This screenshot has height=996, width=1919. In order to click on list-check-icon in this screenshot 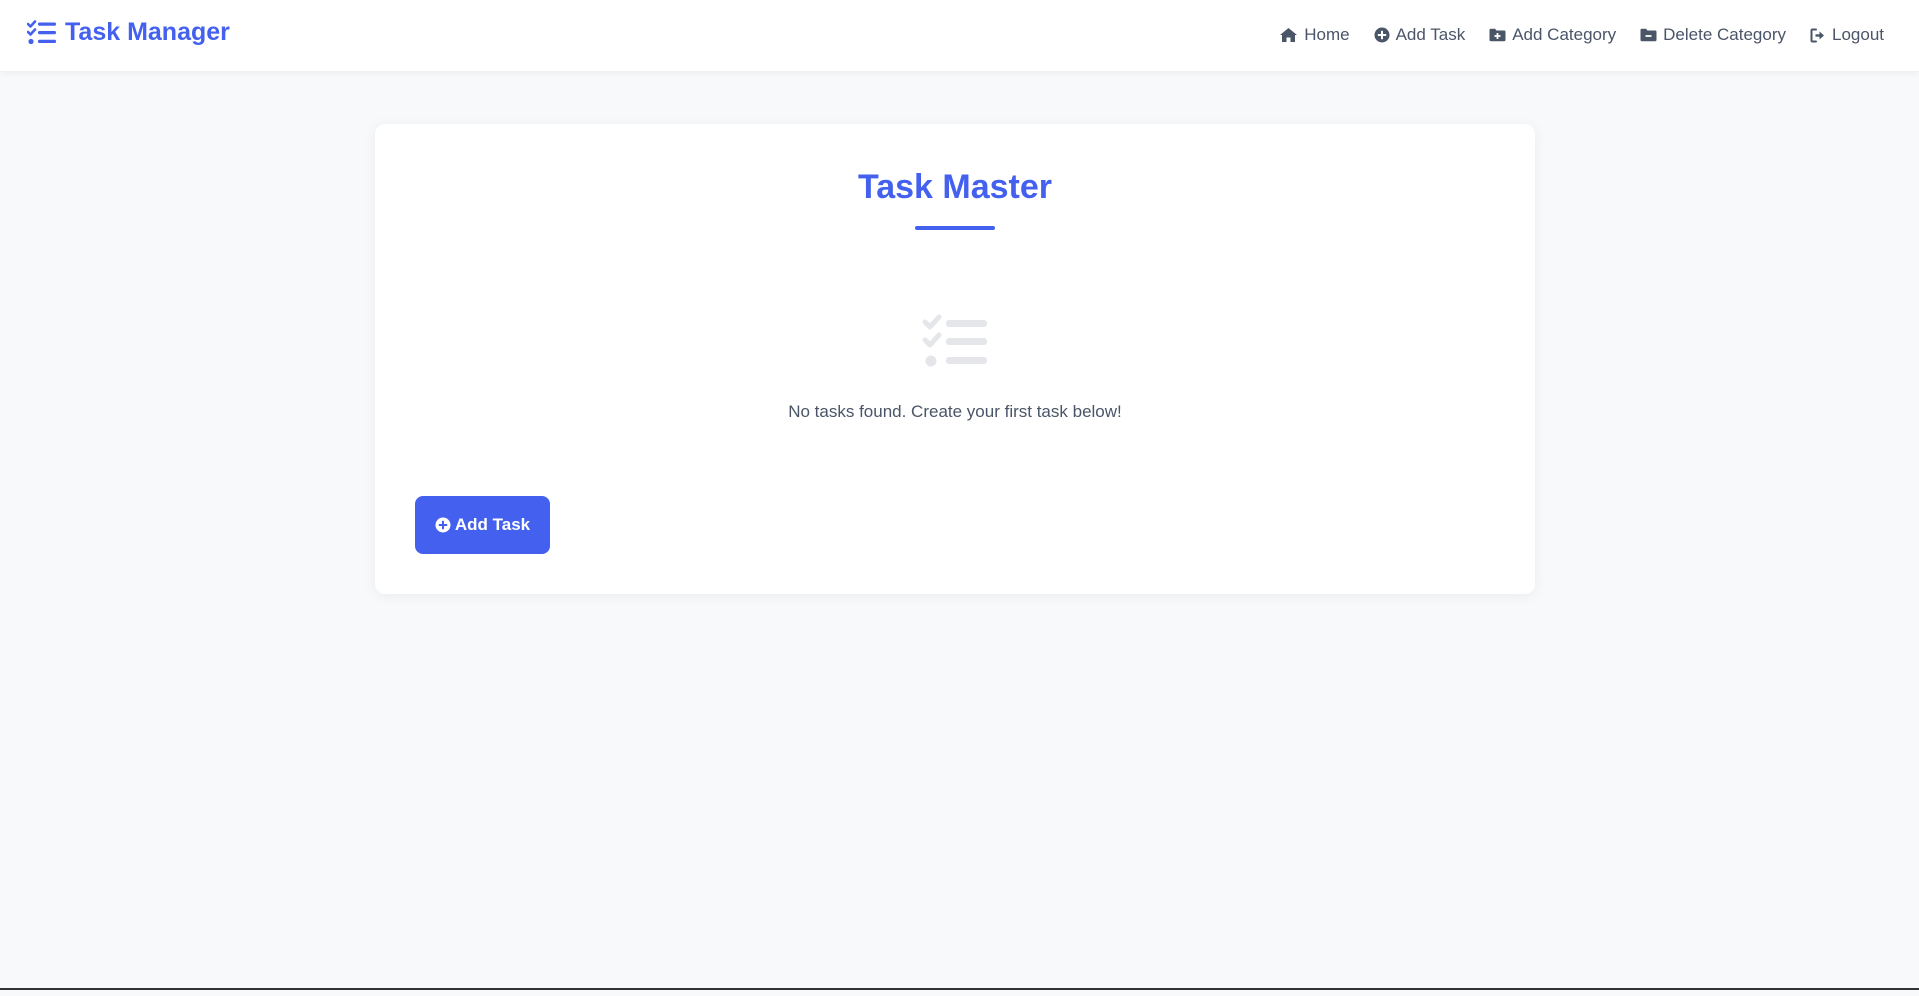, I will do `click(42, 32)`.